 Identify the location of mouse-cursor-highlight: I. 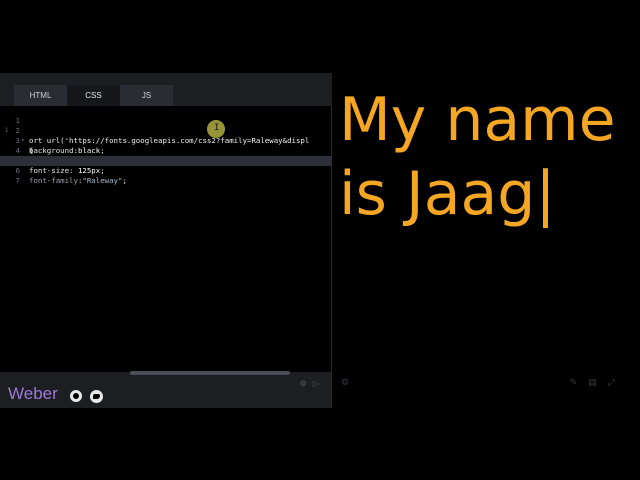
(216, 129).